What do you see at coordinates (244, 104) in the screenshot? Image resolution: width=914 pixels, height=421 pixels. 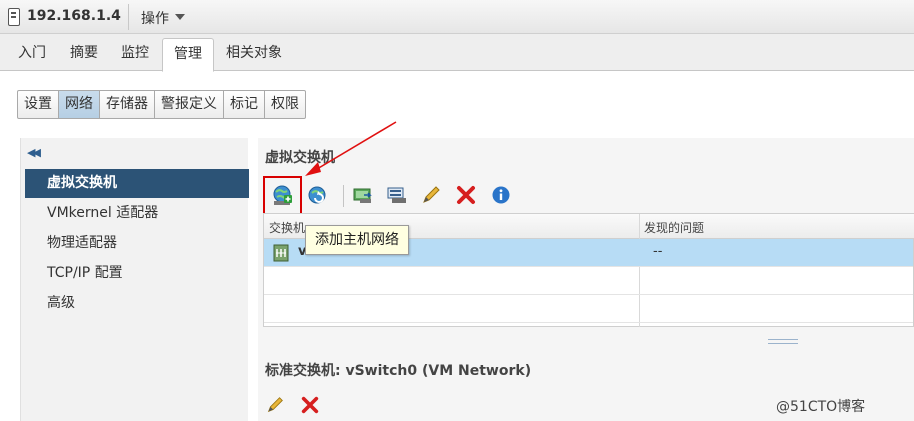 I see `subtab-tags: 标记` at bounding box center [244, 104].